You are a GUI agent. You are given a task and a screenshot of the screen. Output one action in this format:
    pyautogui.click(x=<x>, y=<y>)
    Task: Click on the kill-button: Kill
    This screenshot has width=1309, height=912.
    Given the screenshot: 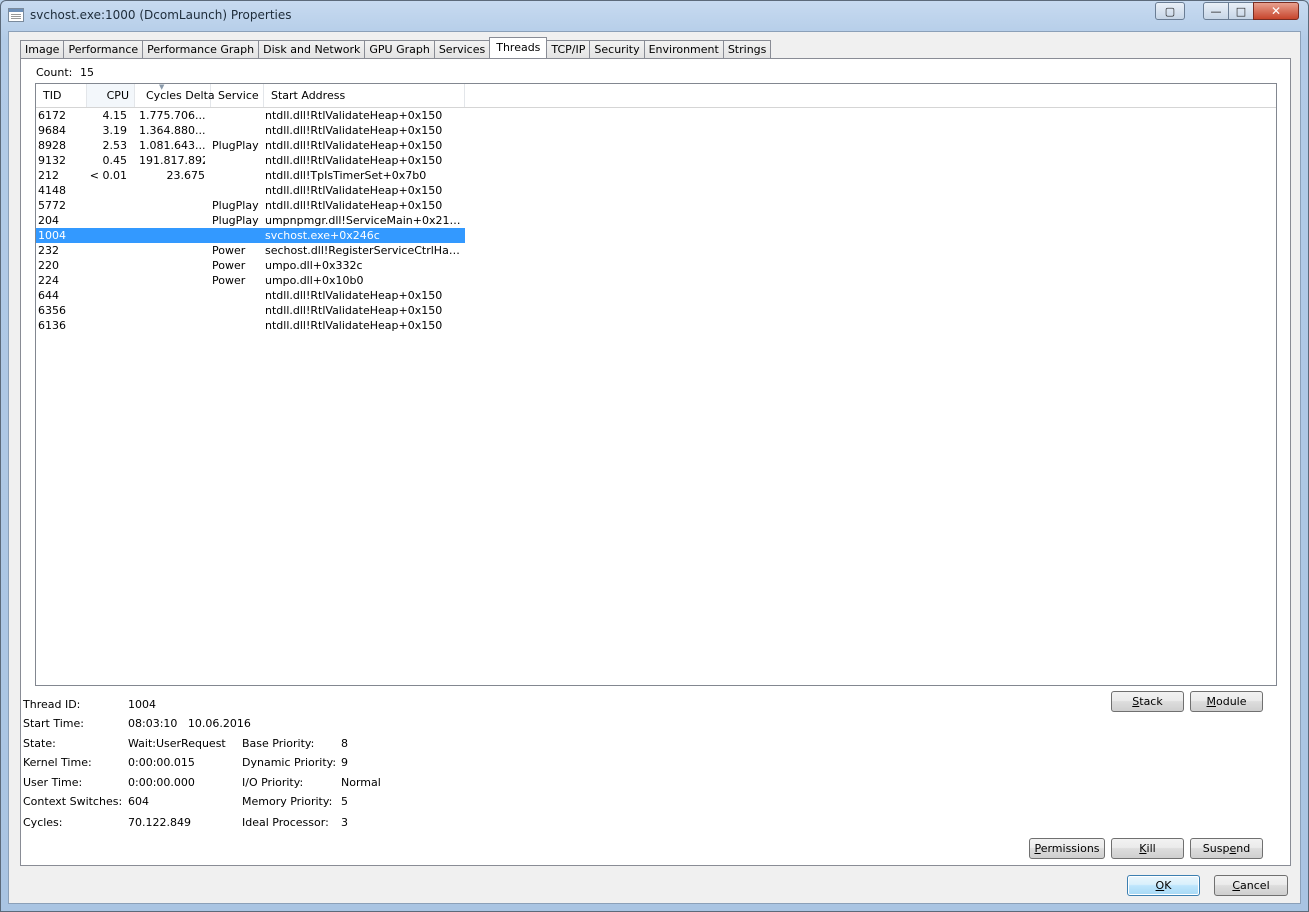 What is the action you would take?
    pyautogui.click(x=1147, y=848)
    